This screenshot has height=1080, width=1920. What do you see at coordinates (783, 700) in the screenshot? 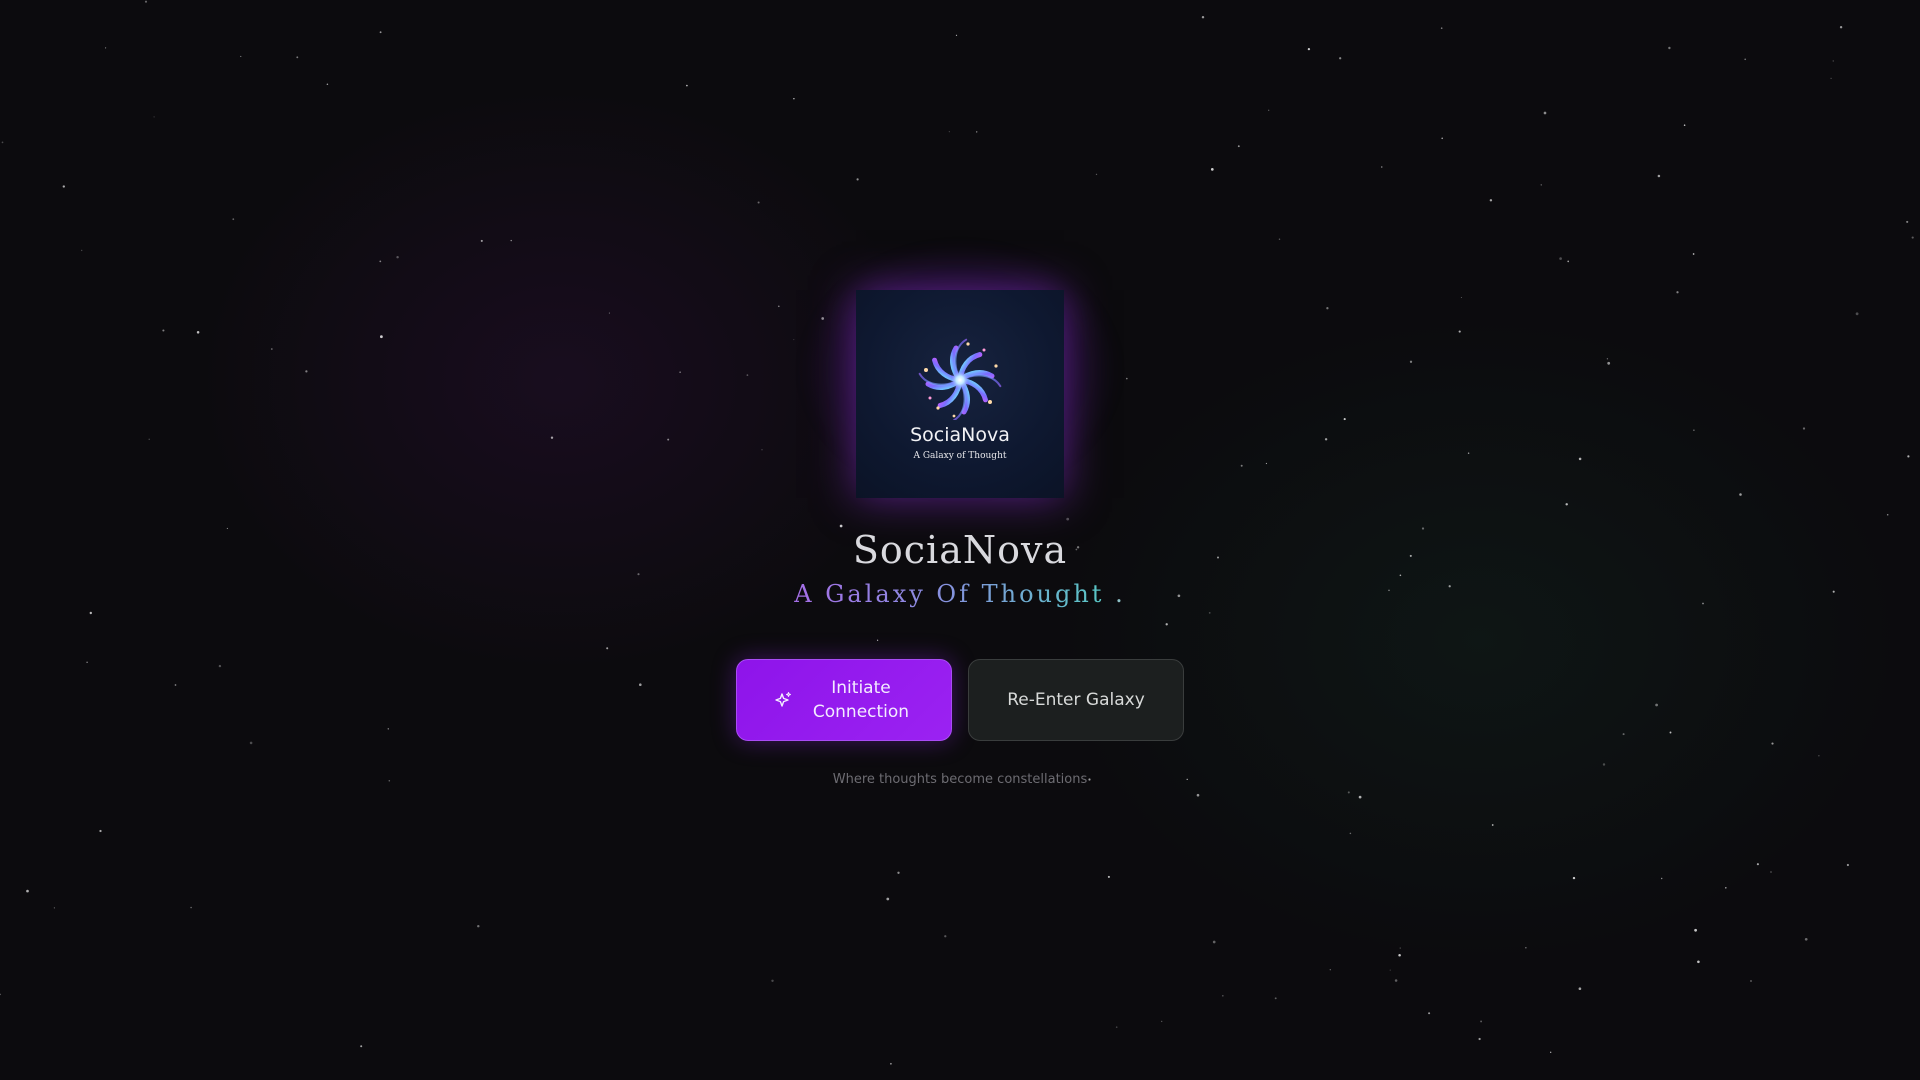
I see `sparkle-icon` at bounding box center [783, 700].